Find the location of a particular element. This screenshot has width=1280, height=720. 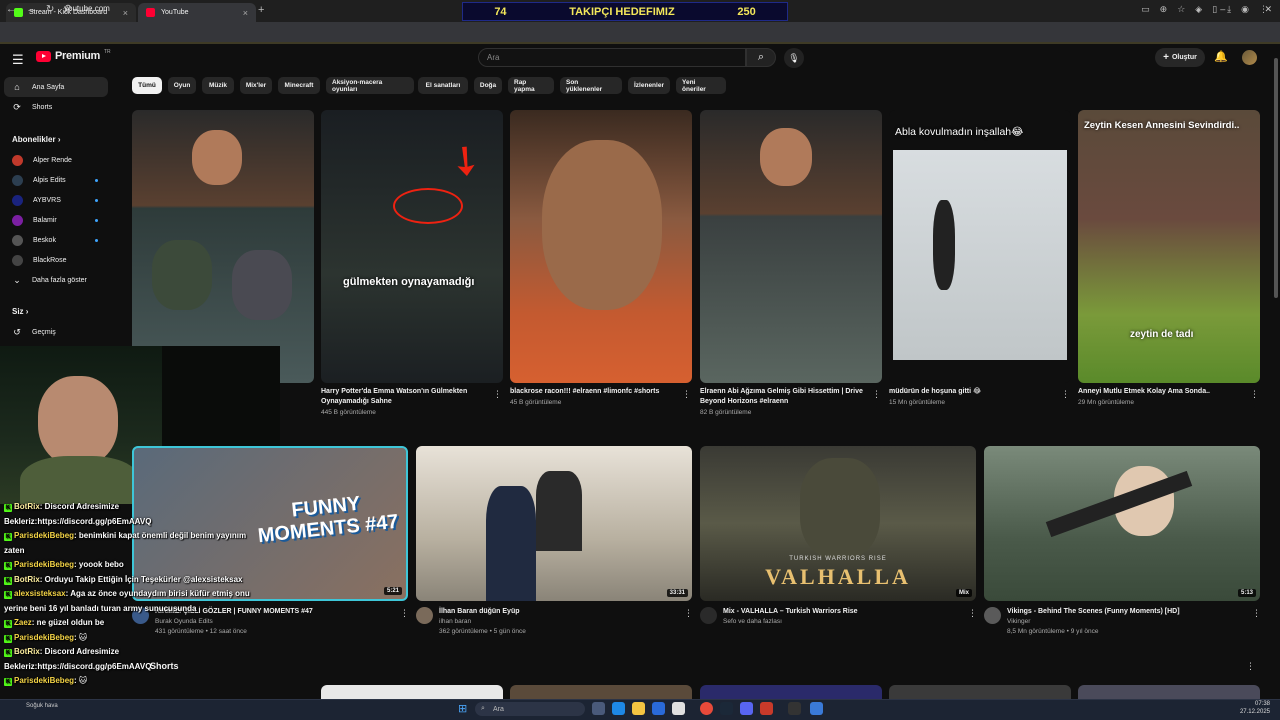

short-thumbnail: ➘ gülmekten oynayamadığı is located at coordinates (412, 246).